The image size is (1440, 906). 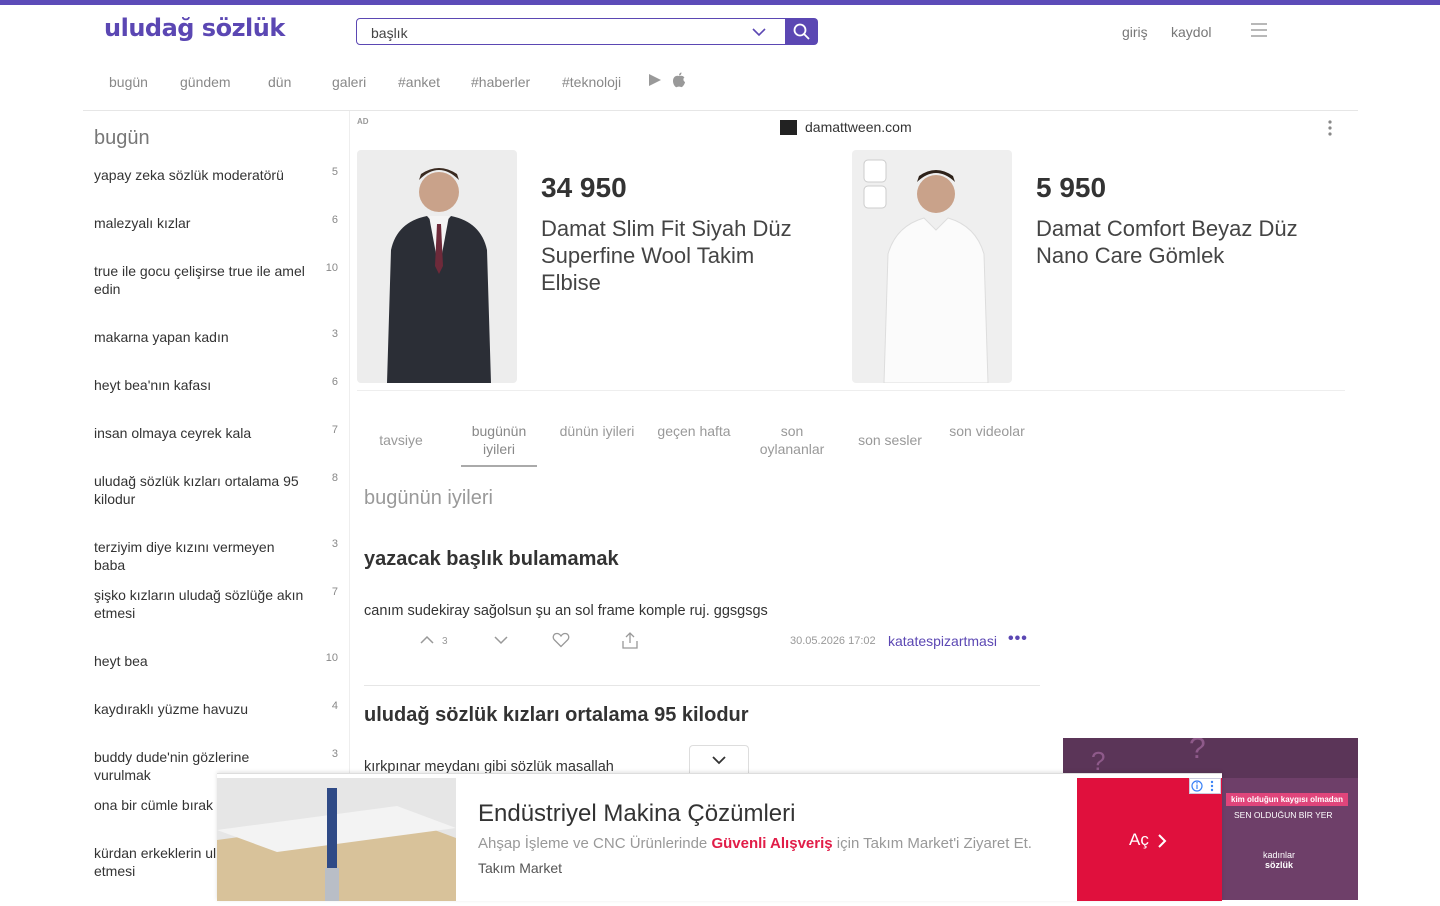 I want to click on product-price: 5 950, so click(x=1071, y=187).